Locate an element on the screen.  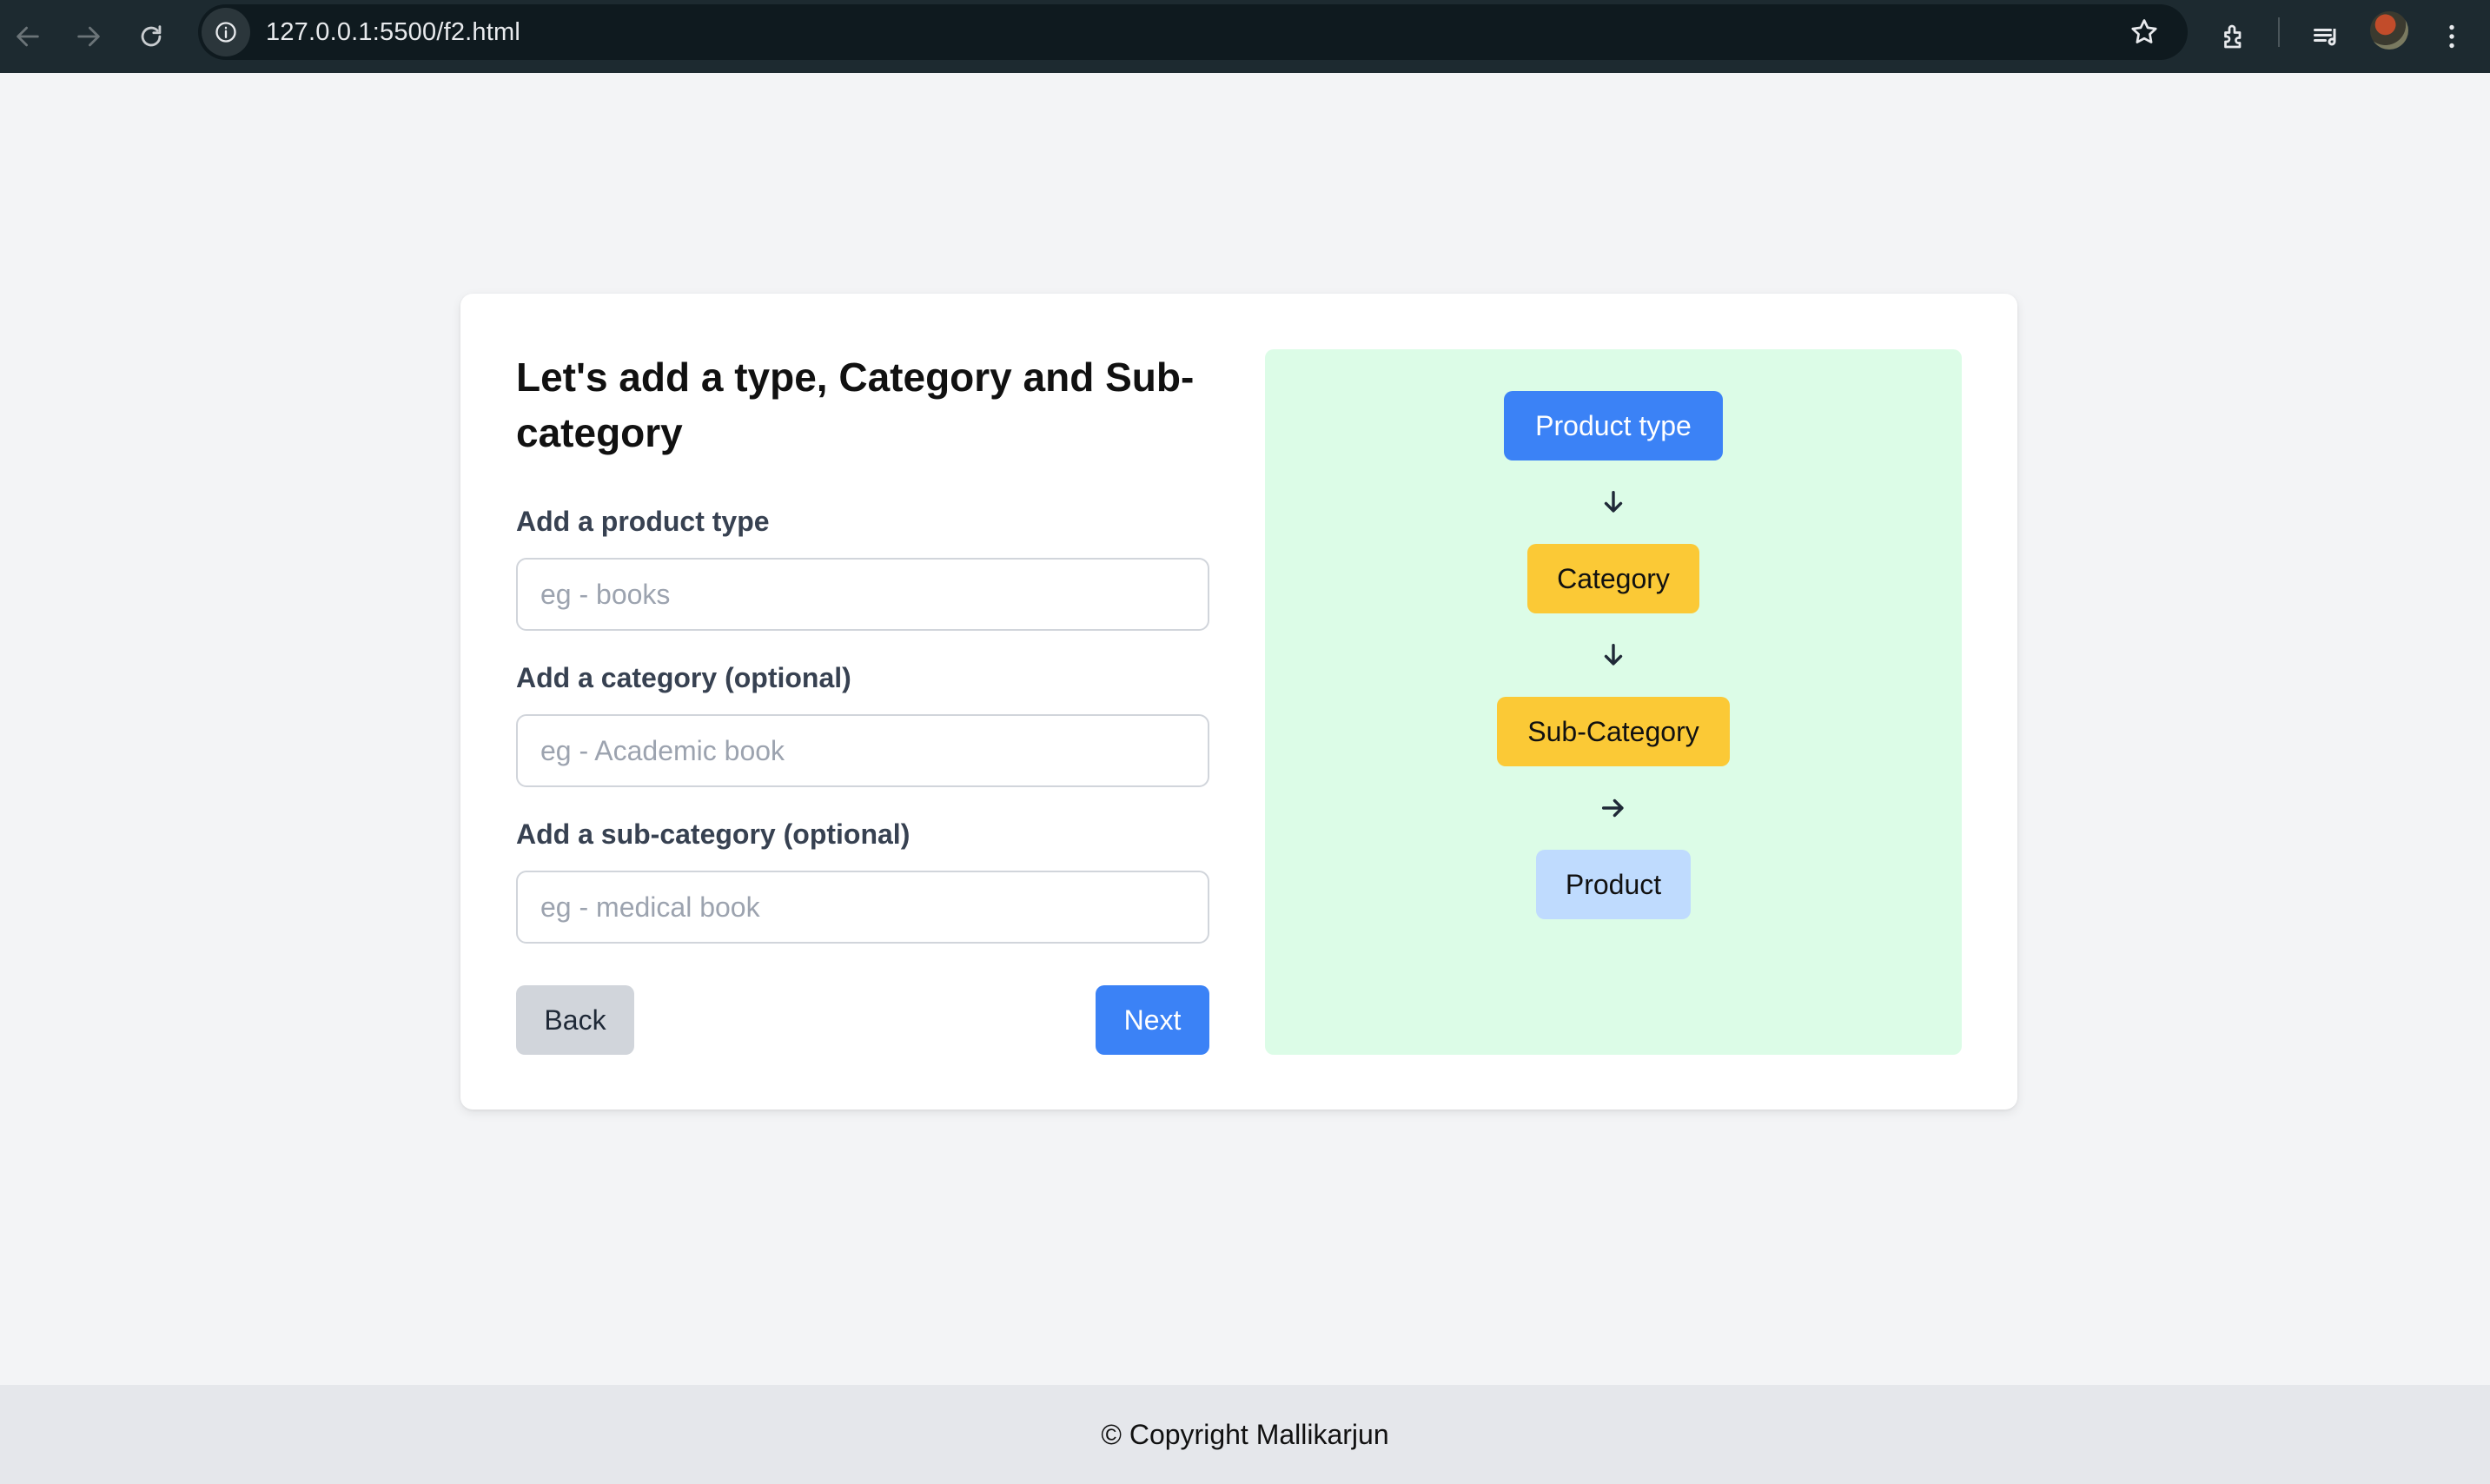
site-info-icon is located at coordinates (226, 32).